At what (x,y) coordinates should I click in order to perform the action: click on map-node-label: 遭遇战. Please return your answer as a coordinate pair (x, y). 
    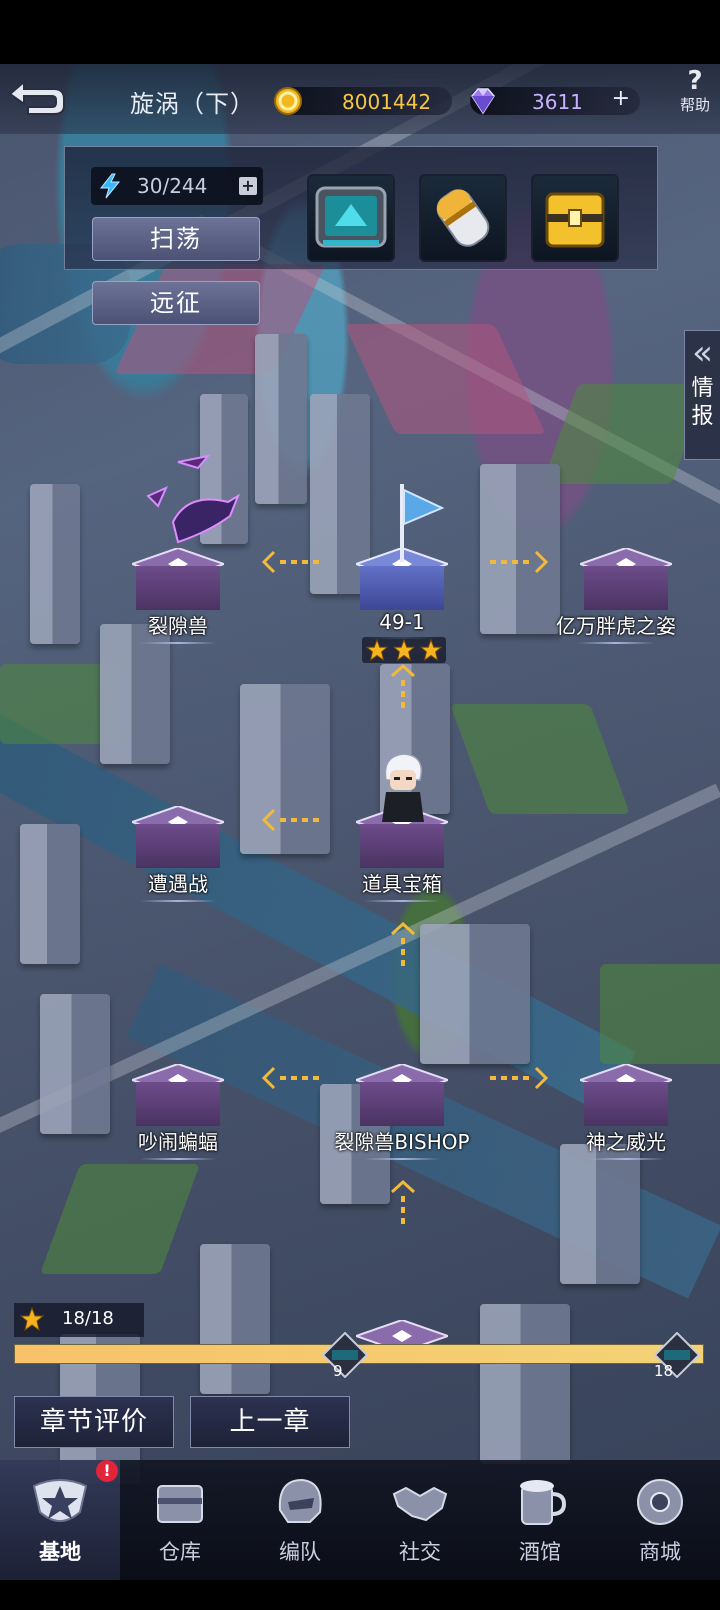
    Looking at the image, I should click on (178, 885).